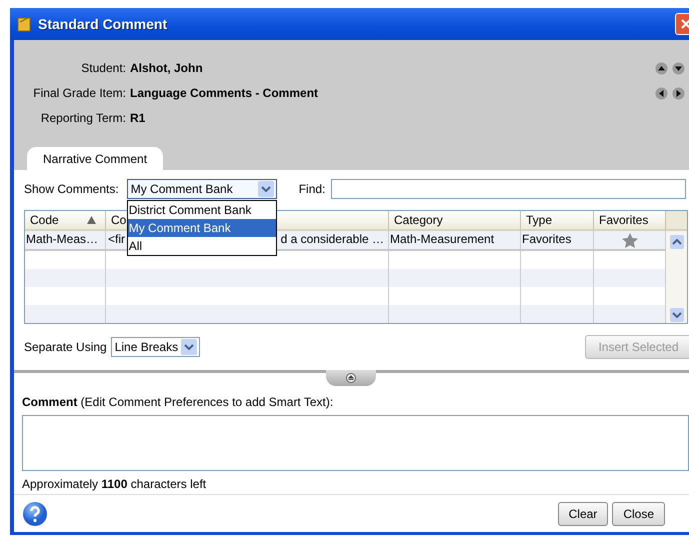 This screenshot has width=689, height=538. Describe the element at coordinates (455, 240) in the screenshot. I see `table-cell: Math-Measurement` at that location.